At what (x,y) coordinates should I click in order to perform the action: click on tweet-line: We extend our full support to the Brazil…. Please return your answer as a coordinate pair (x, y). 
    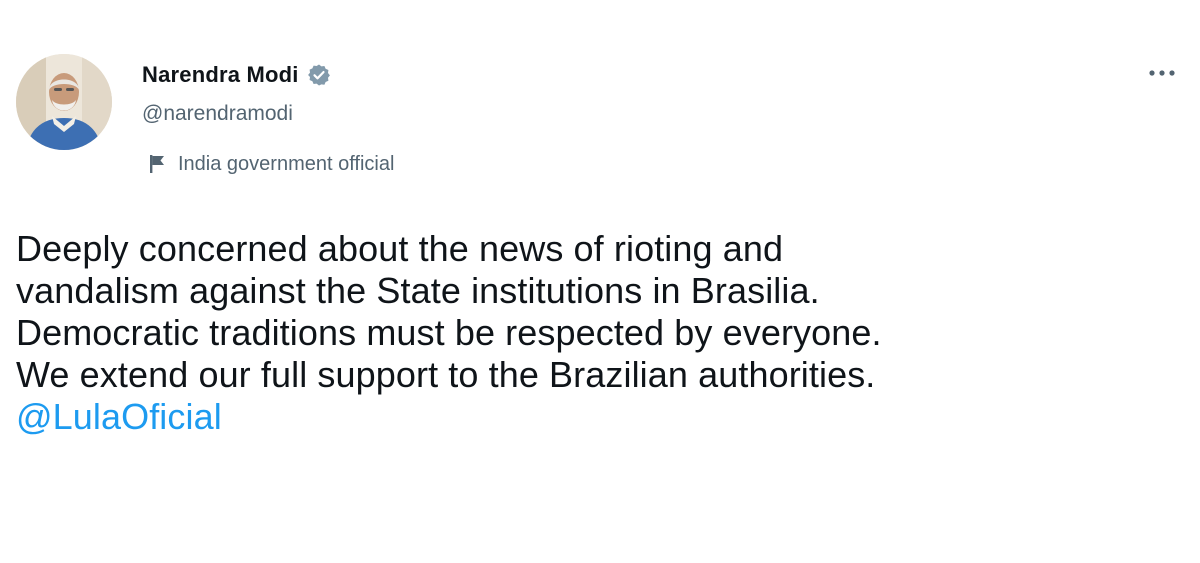
    Looking at the image, I should click on (446, 374).